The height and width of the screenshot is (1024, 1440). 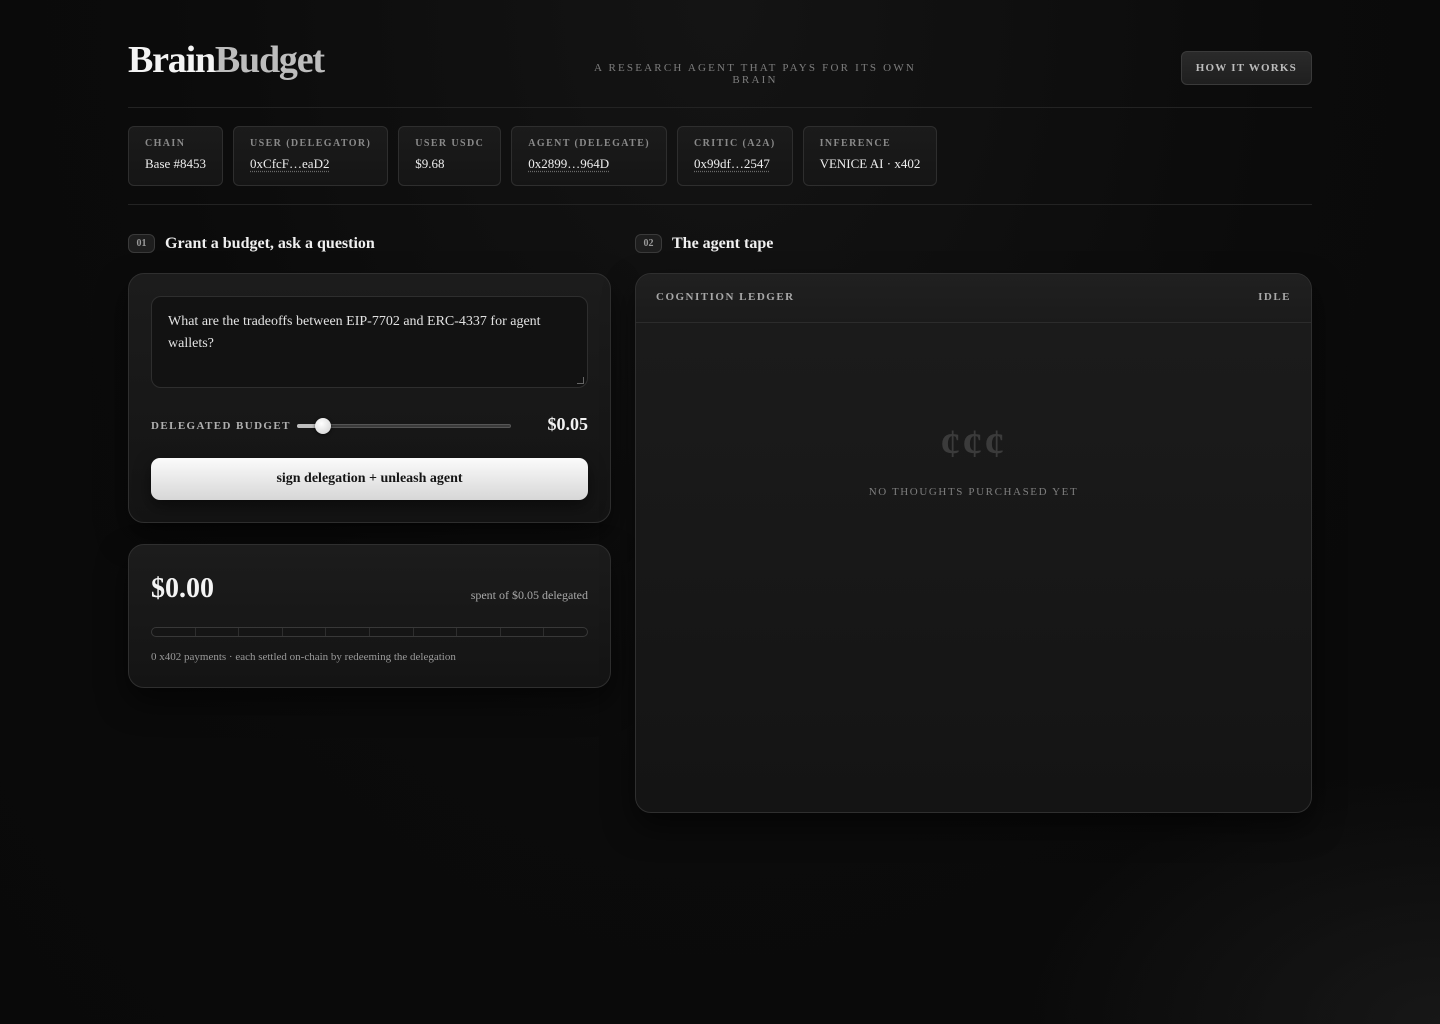 I want to click on section-1-heading: 01 Grant a budget, ask a question, so click(x=251, y=243).